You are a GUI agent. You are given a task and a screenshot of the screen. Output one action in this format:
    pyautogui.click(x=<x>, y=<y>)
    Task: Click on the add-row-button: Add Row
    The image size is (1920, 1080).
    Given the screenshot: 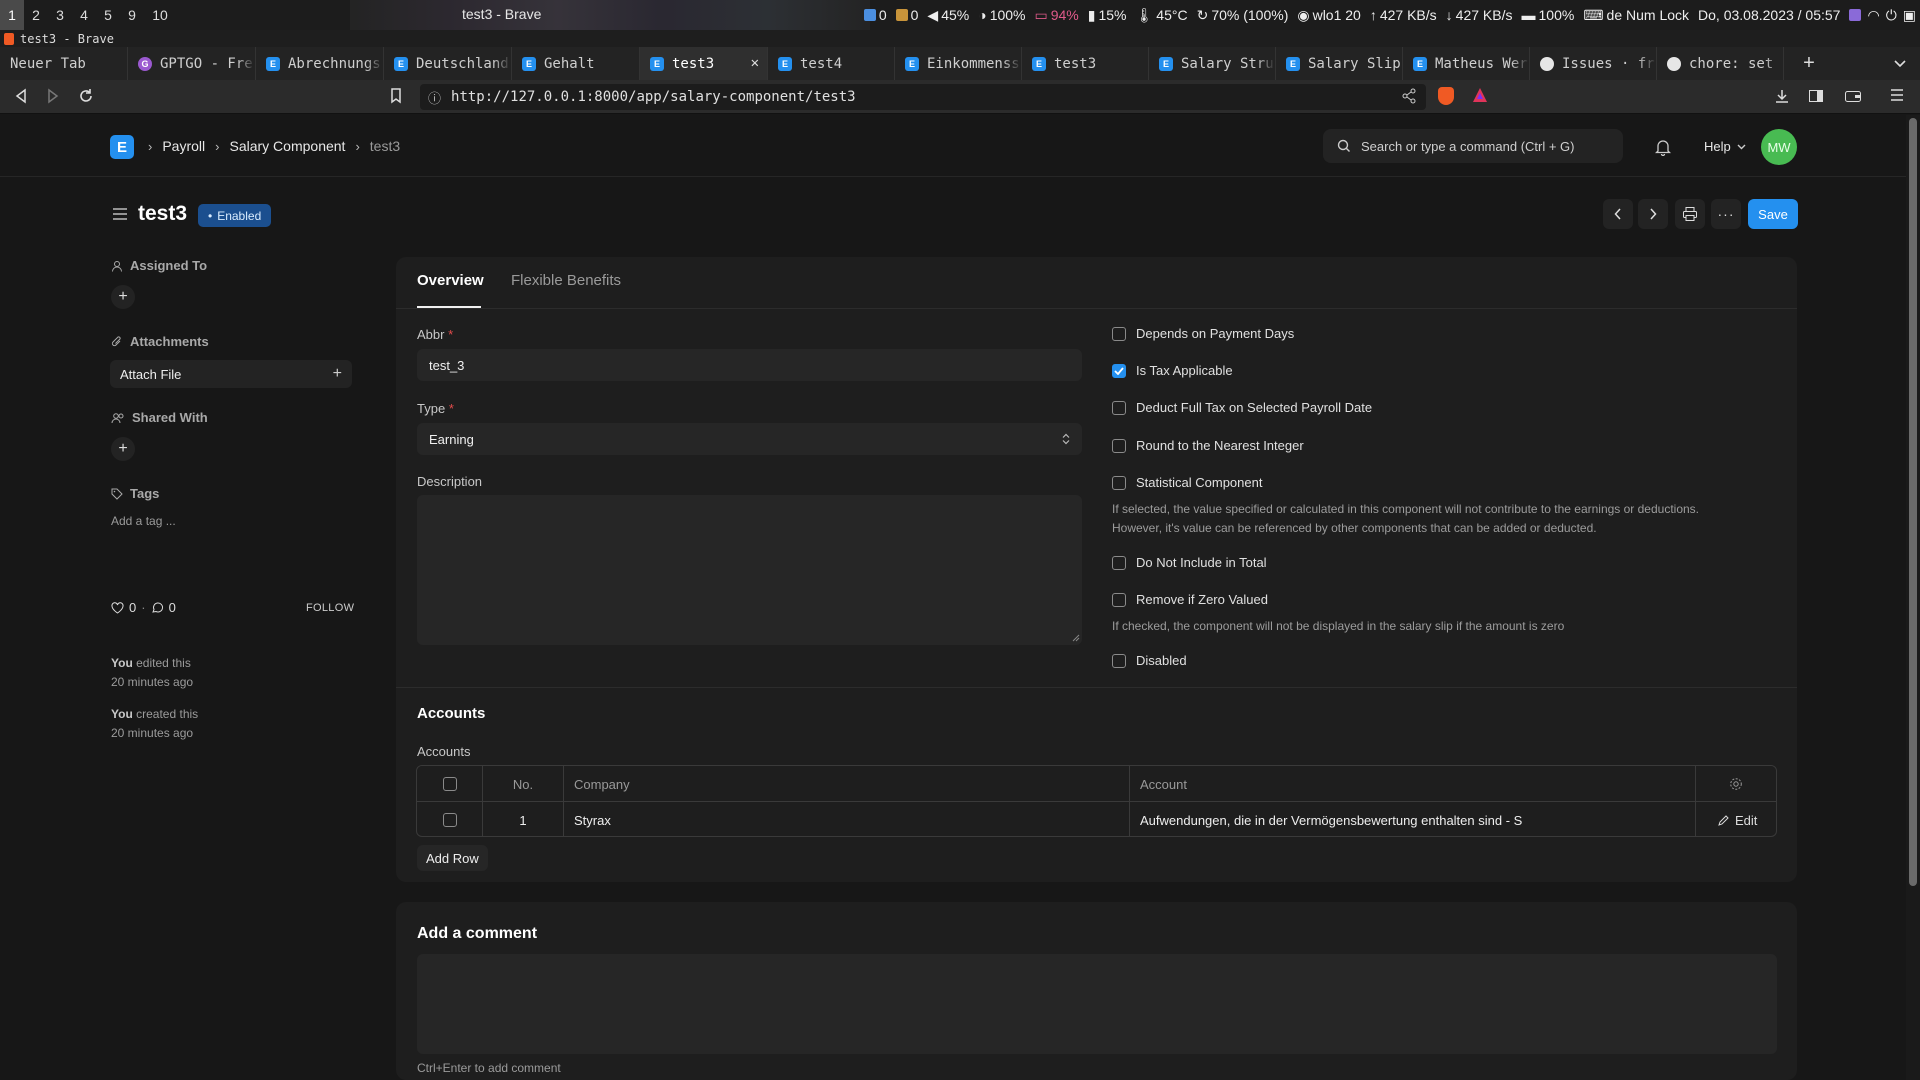 What is the action you would take?
    pyautogui.click(x=452, y=858)
    